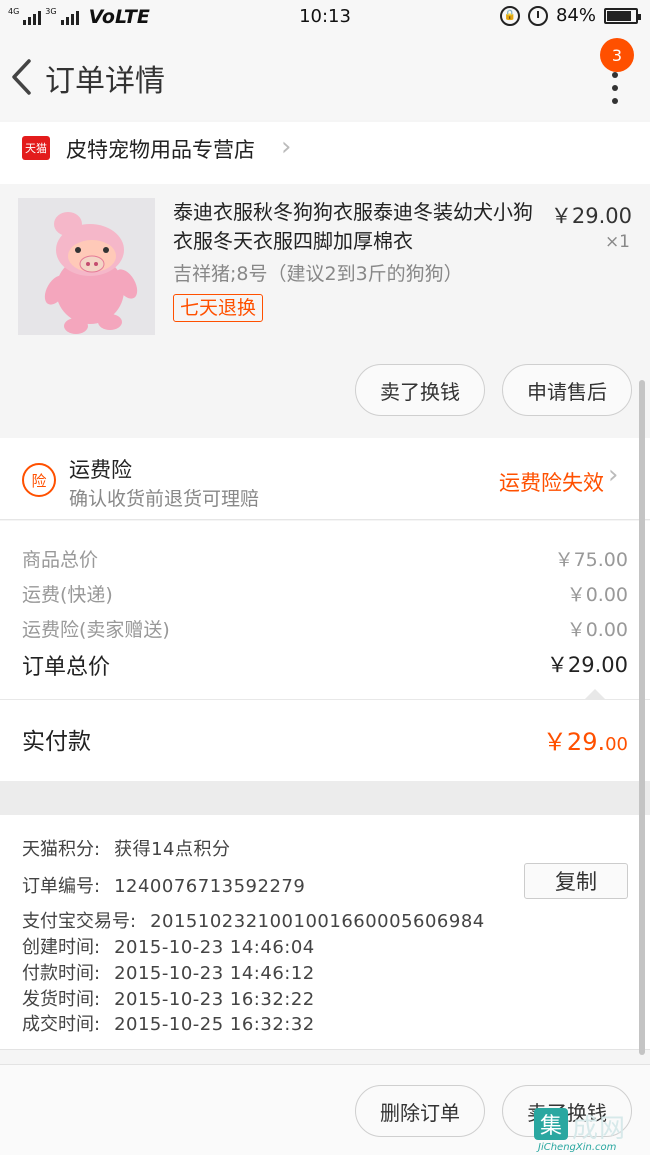  Describe the element at coordinates (325, 77) in the screenshot. I see `app-header: 订单详情 3` at that location.